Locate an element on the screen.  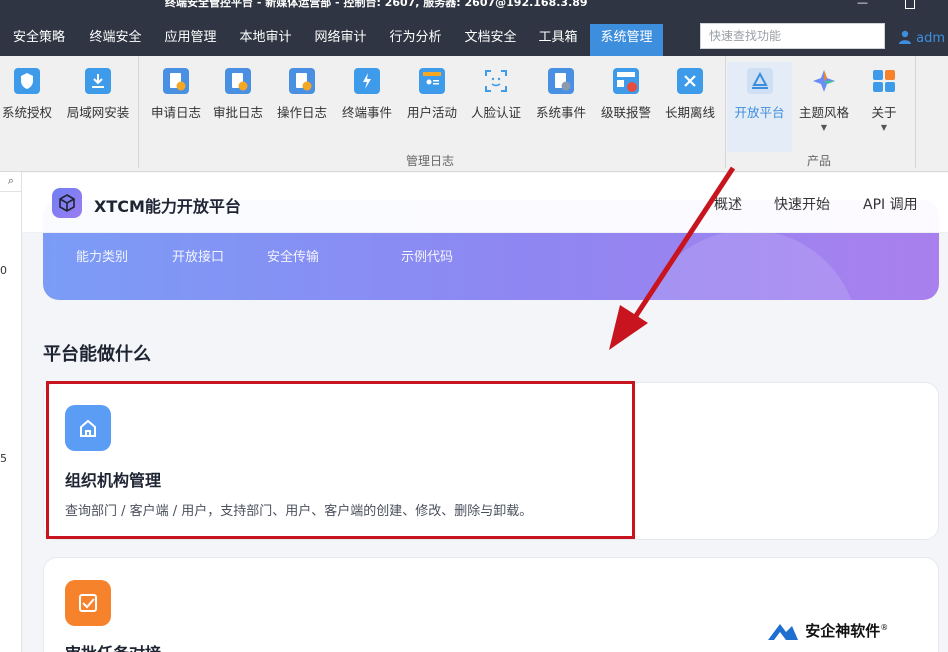
ribbon-group-label: 管理日志 is located at coordinates (430, 161).